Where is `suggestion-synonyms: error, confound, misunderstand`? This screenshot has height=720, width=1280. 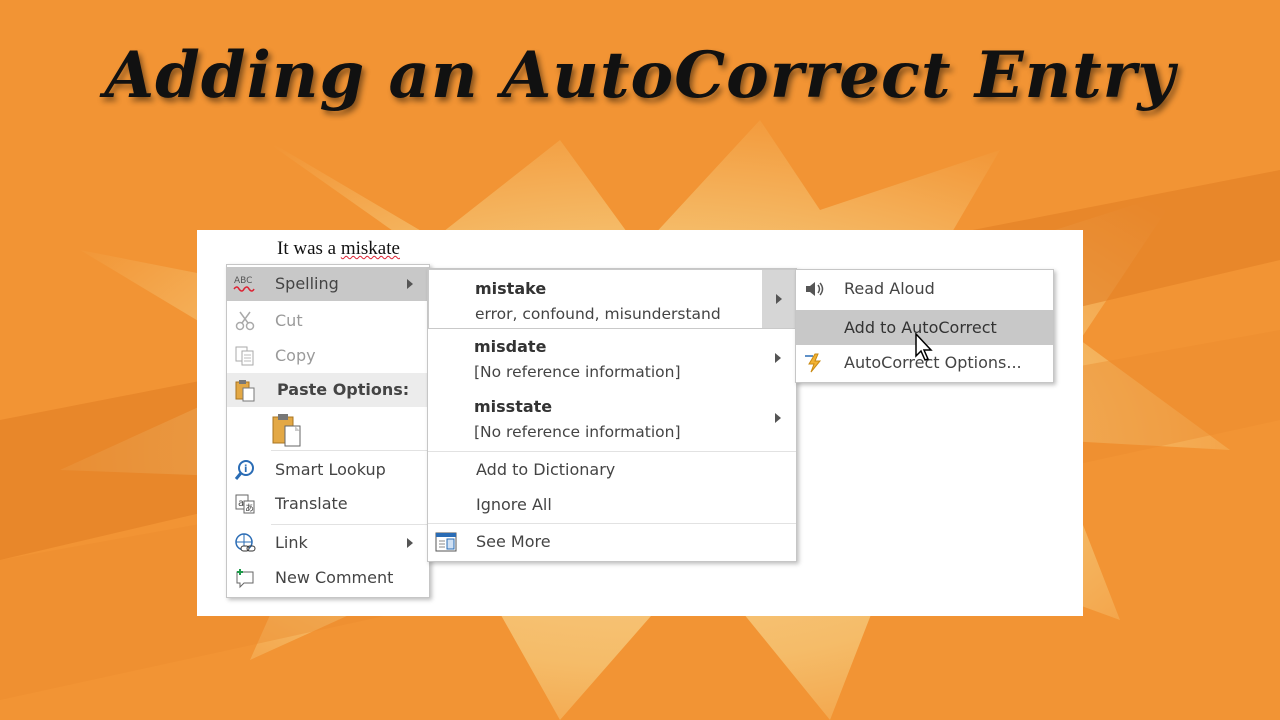 suggestion-synonyms: error, confound, misunderstand is located at coordinates (598, 314).